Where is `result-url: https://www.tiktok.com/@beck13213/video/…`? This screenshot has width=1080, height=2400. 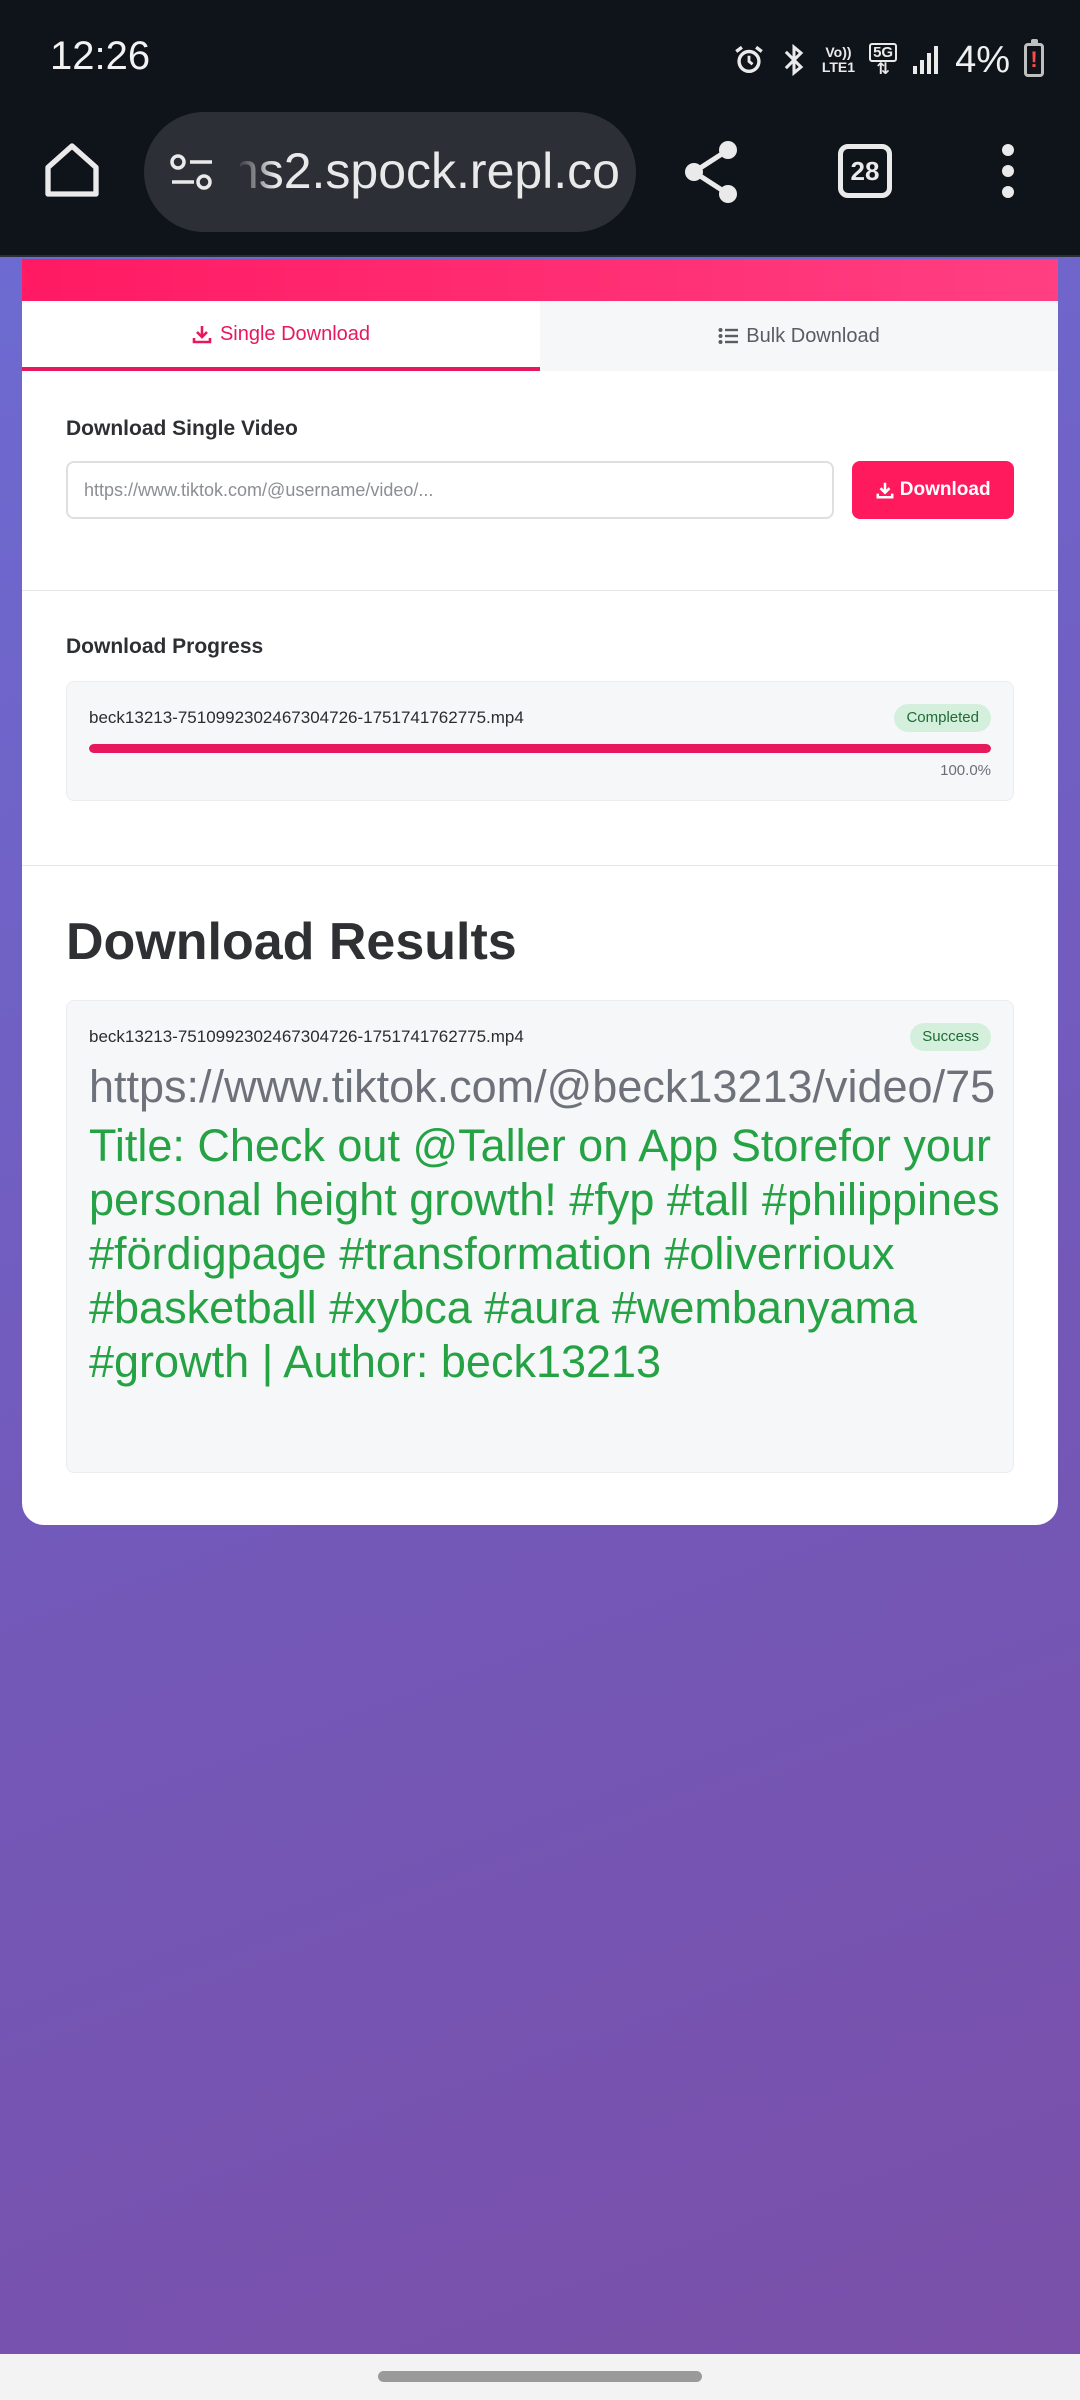 result-url: https://www.tiktok.com/@beck13213/video/… is located at coordinates (573, 1087).